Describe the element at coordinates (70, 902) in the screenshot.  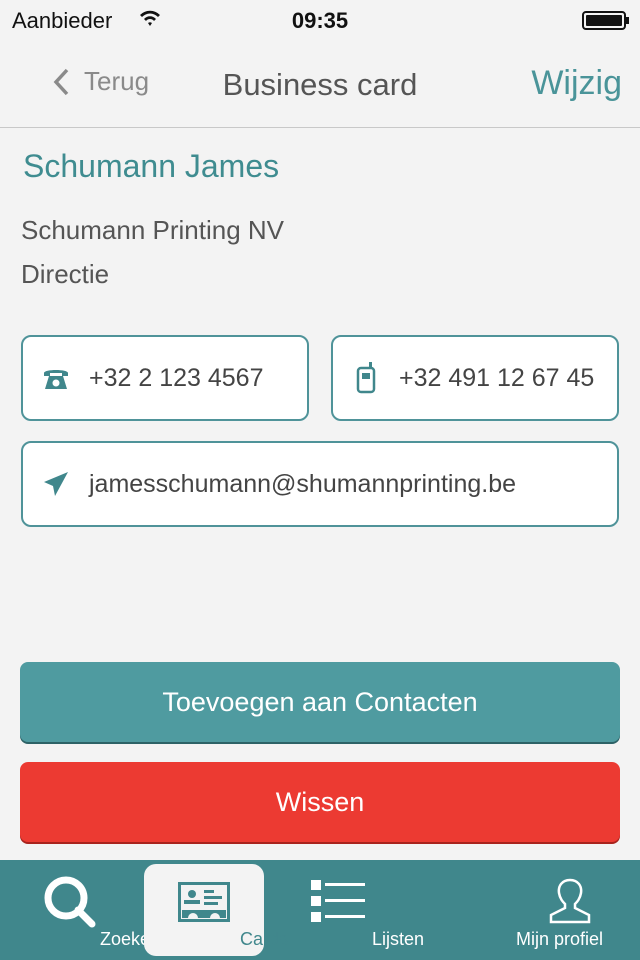
I see `search-icon` at that location.